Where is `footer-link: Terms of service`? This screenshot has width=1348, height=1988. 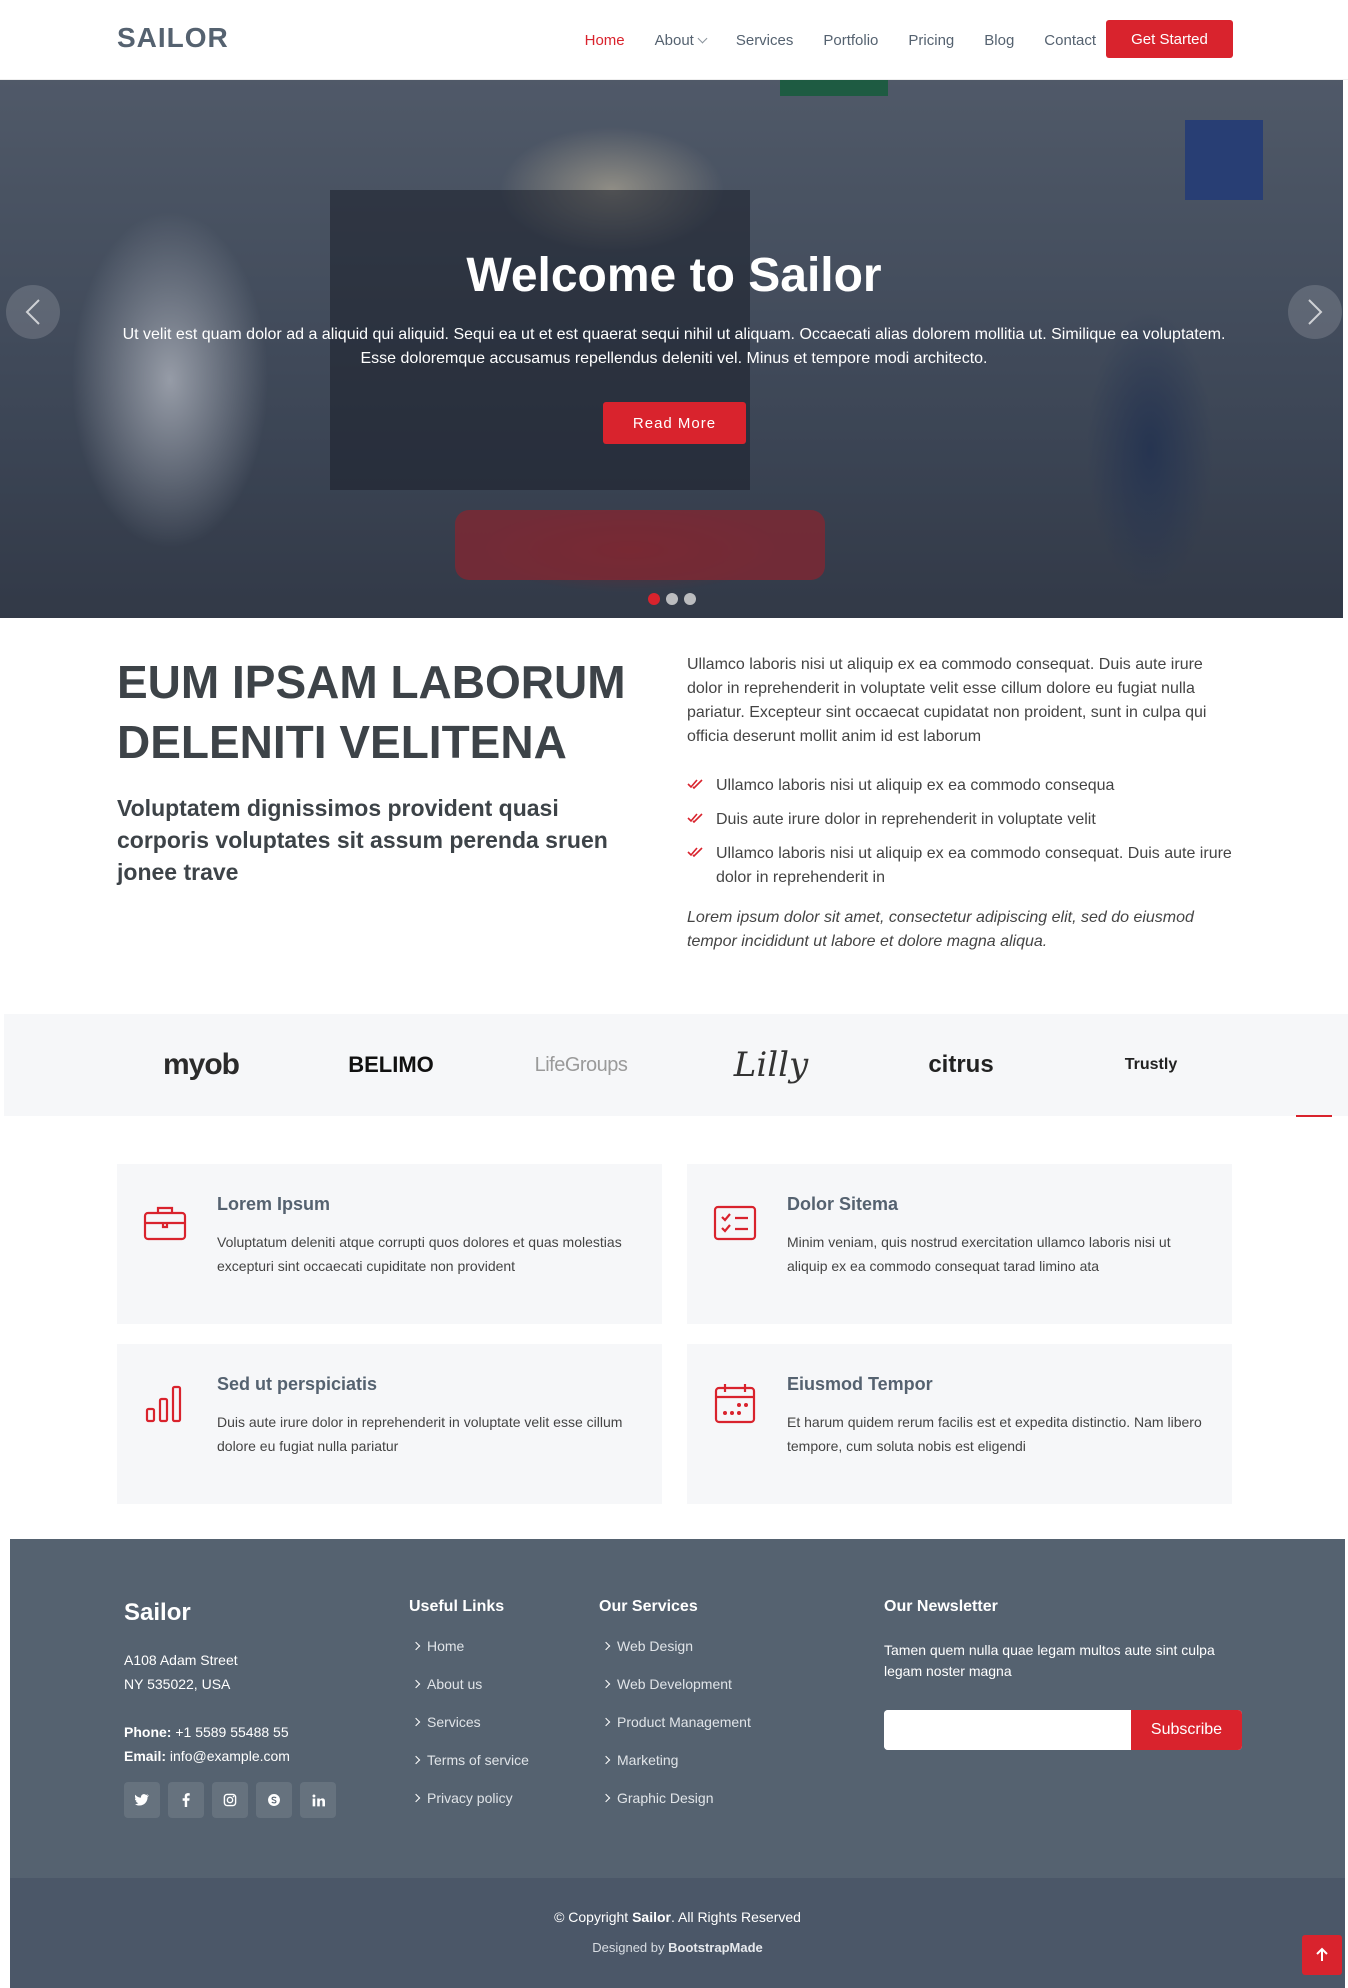 footer-link: Terms of service is located at coordinates (469, 1771).